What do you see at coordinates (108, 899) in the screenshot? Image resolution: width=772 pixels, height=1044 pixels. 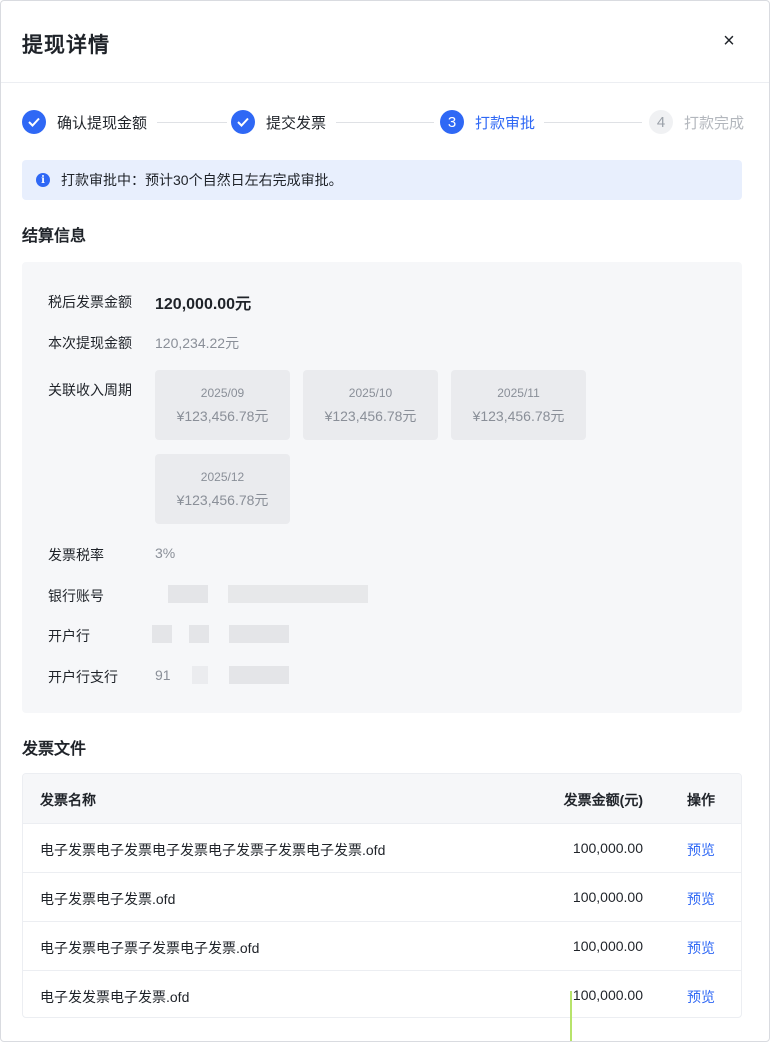 I see `invoice-name: 电子发票电子发票.ofd` at bounding box center [108, 899].